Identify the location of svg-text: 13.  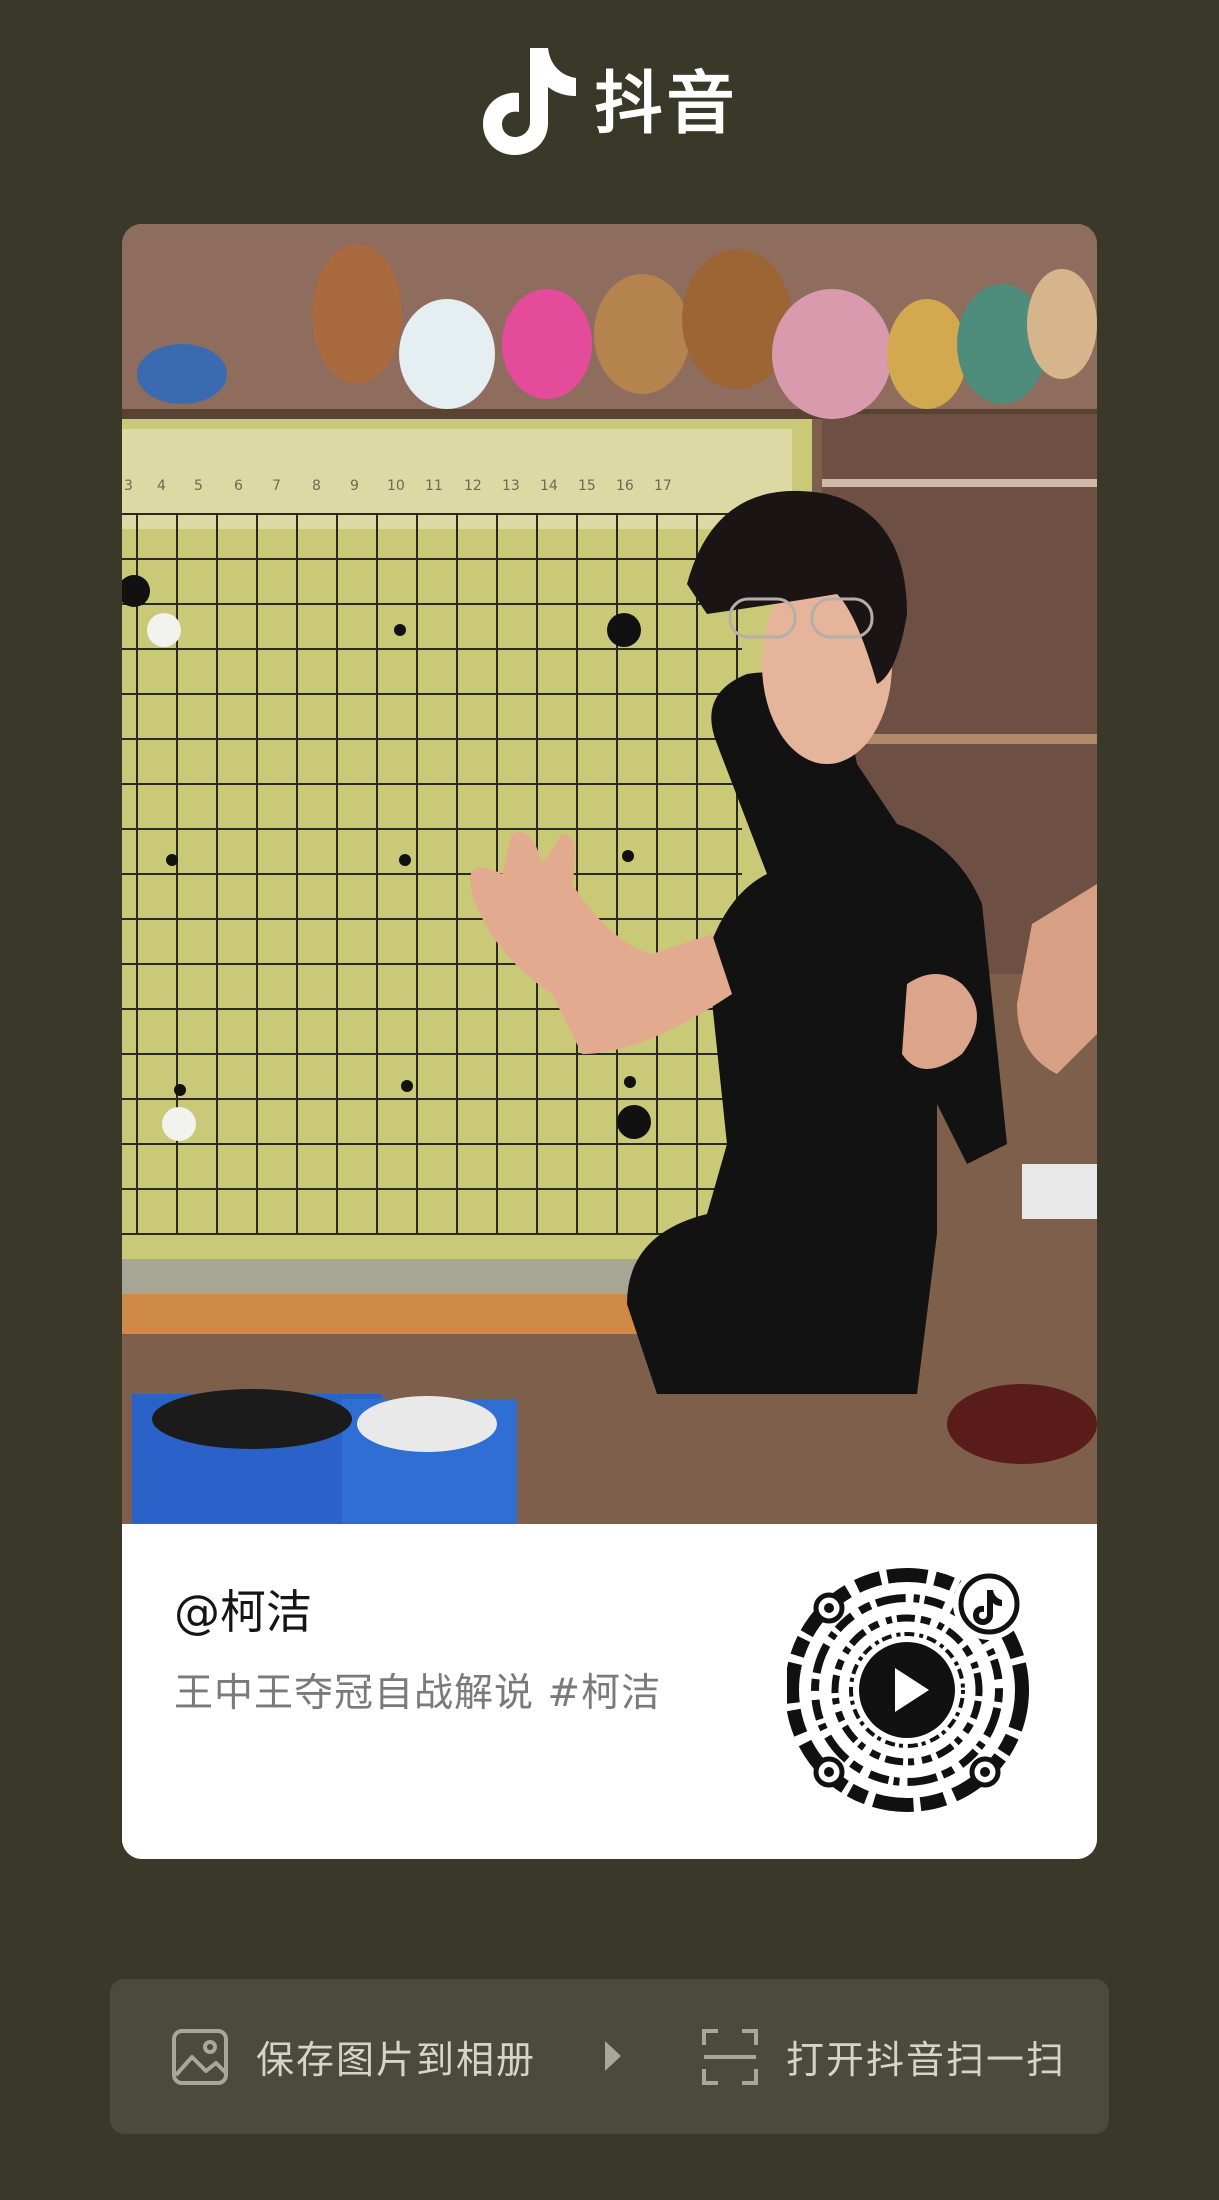
(511, 486).